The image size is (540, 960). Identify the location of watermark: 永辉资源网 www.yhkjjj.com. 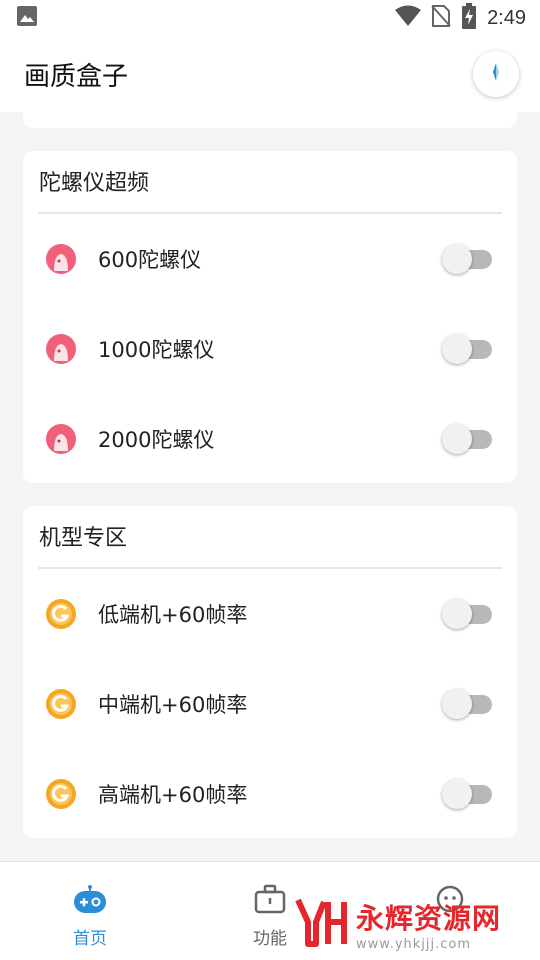
(407, 924).